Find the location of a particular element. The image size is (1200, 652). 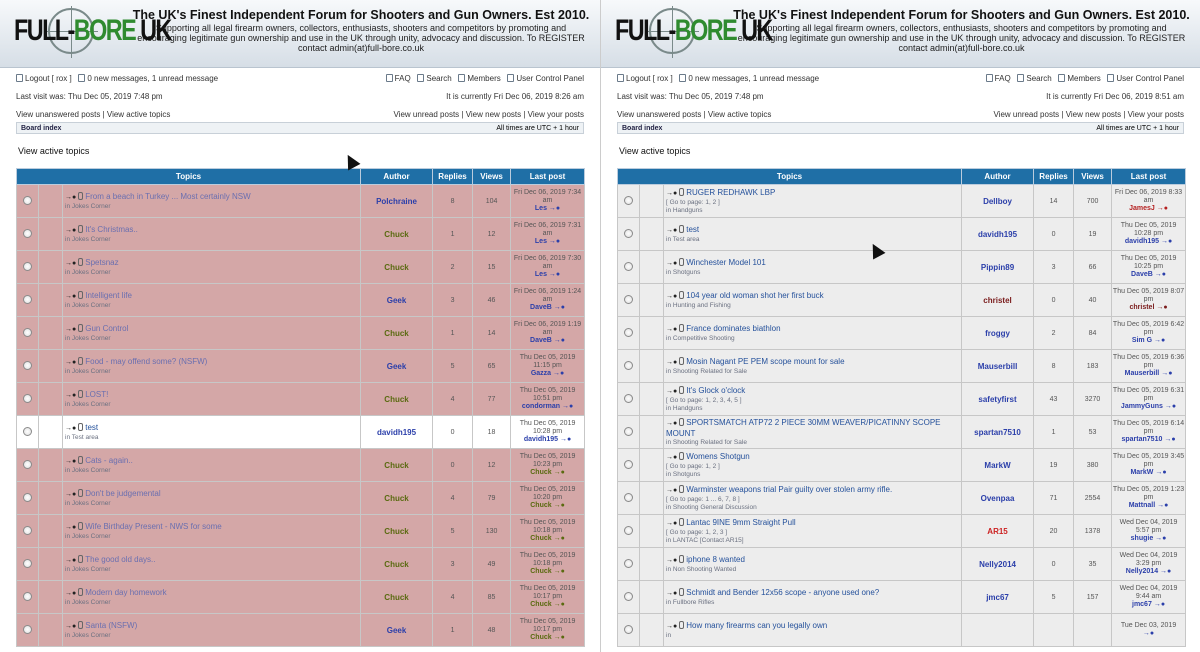

last-post-author: Les →● is located at coordinates (547, 242).